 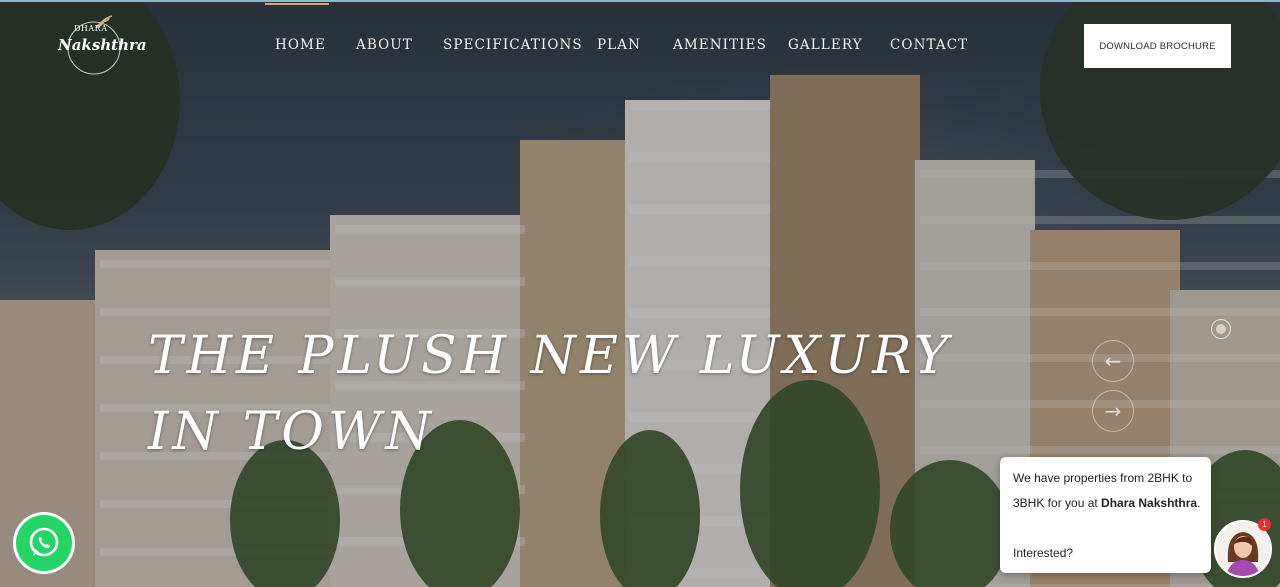 I want to click on chat-line-1: We have properties from 2BHK to, so click(x=1103, y=478).